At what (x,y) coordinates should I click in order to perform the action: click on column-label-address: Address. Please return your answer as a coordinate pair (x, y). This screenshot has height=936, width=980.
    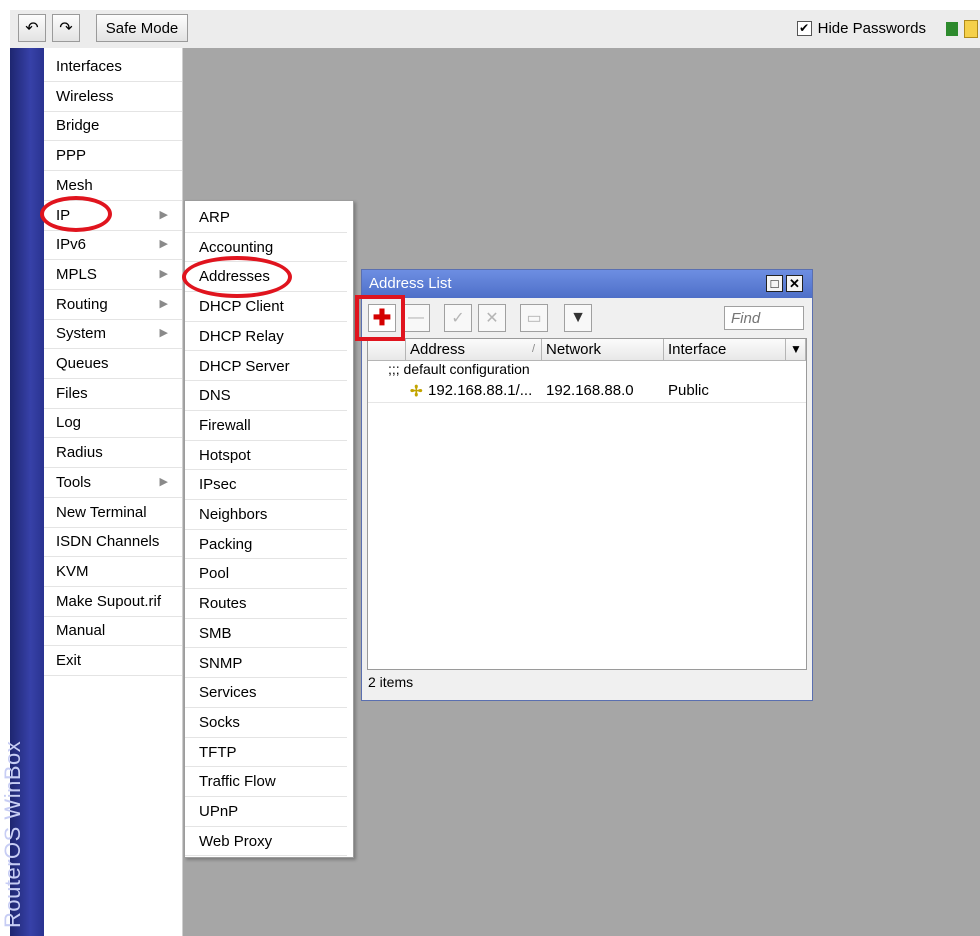
    Looking at the image, I should click on (438, 349).